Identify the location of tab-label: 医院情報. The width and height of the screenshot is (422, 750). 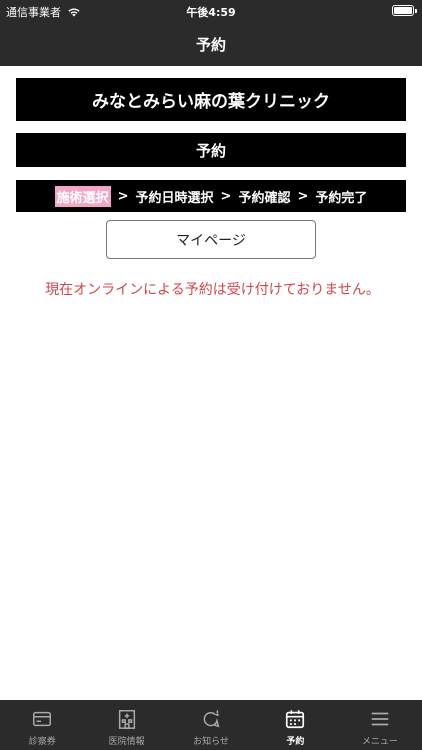
(126, 742).